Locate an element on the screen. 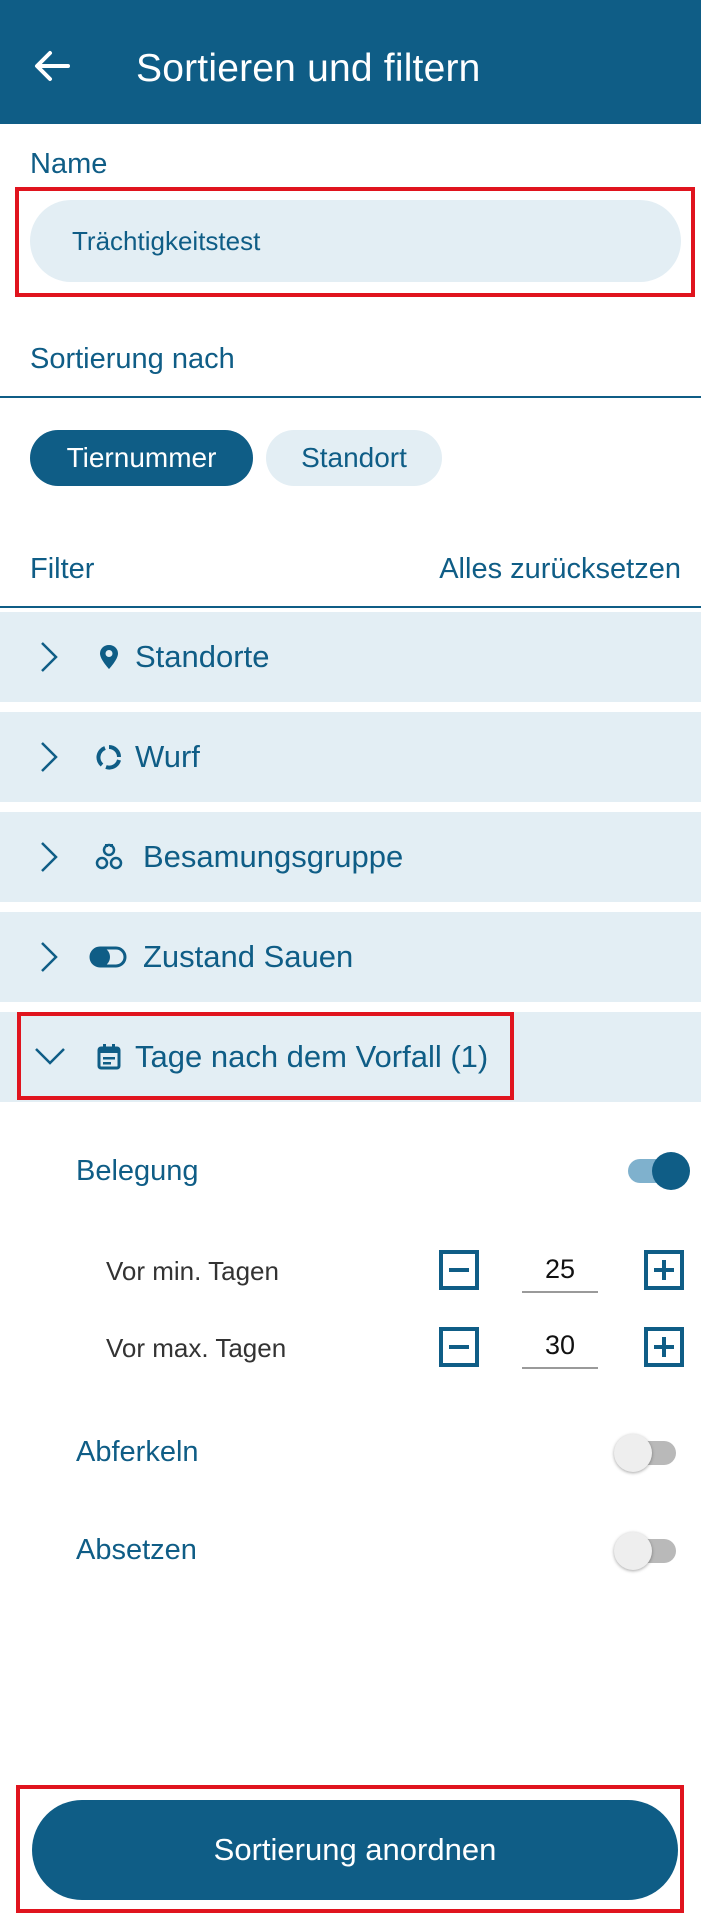 This screenshot has width=701, height=1920. filter-section-zustand-sauen: Zustand Sauen is located at coordinates (350, 957).